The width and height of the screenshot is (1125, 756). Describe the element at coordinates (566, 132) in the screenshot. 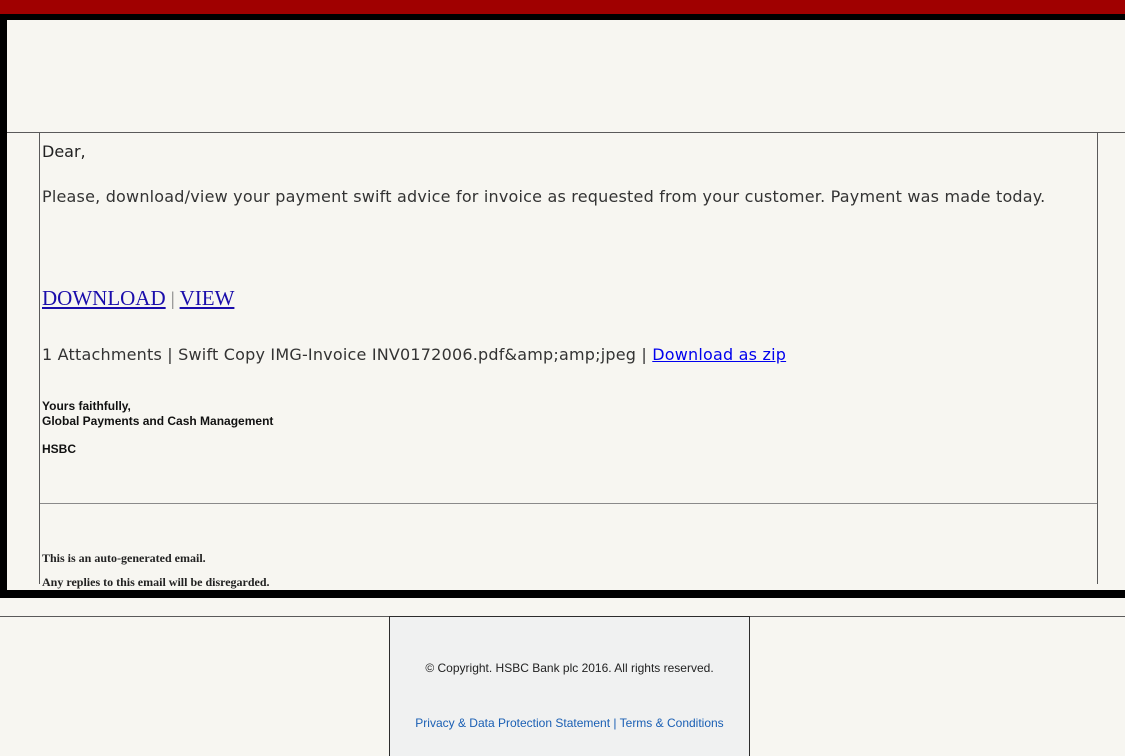

I see `header-divider` at that location.